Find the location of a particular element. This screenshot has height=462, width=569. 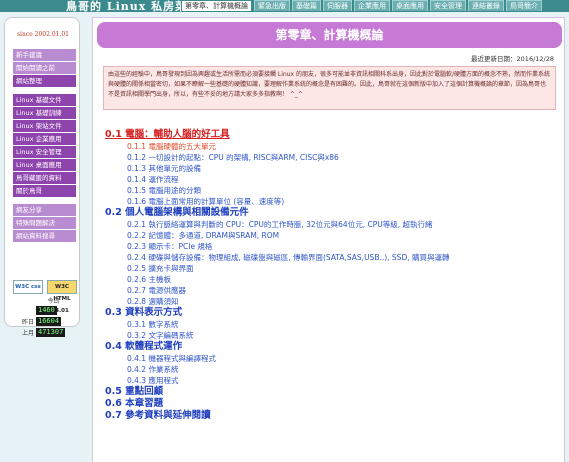

sidebar-item: Linux 架站文件 is located at coordinates (44, 126).